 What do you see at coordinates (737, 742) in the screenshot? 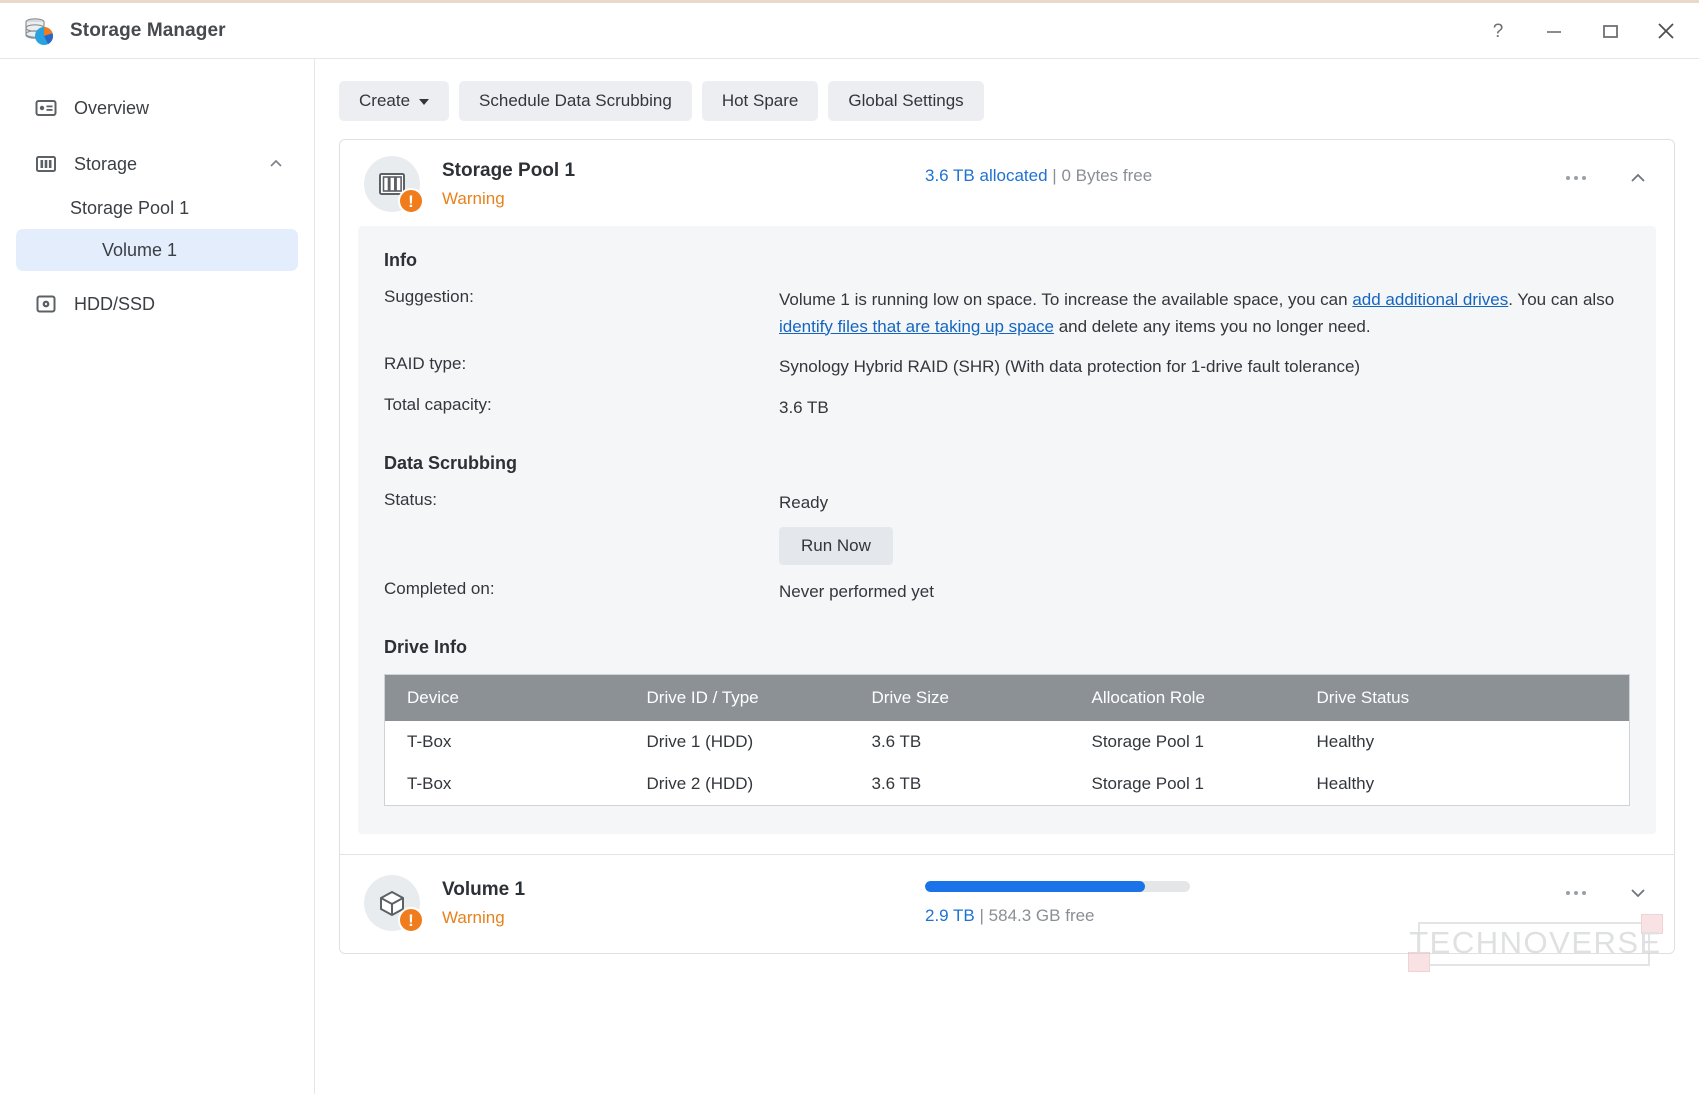
I see `cell-drive-id: Drive 1 (HDD)` at bounding box center [737, 742].